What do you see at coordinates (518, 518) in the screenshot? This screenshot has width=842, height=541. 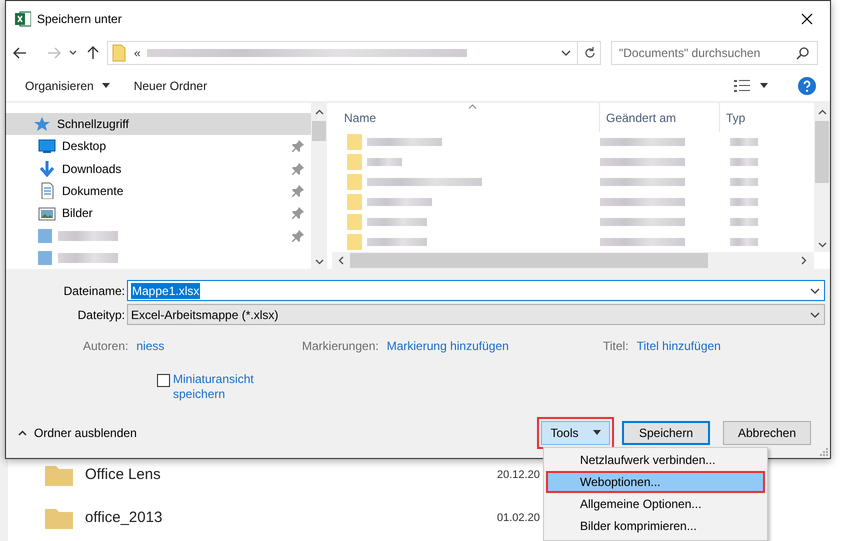 I see `file-date: 01.02.20` at bounding box center [518, 518].